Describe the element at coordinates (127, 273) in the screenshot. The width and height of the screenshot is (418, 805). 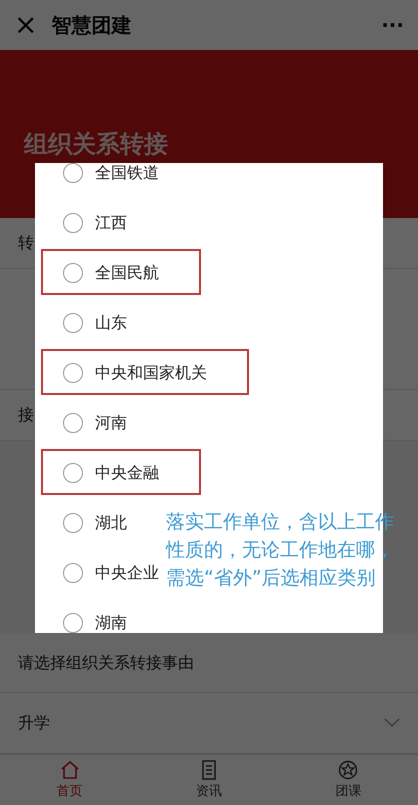
I see `option-label: 全国民航` at that location.